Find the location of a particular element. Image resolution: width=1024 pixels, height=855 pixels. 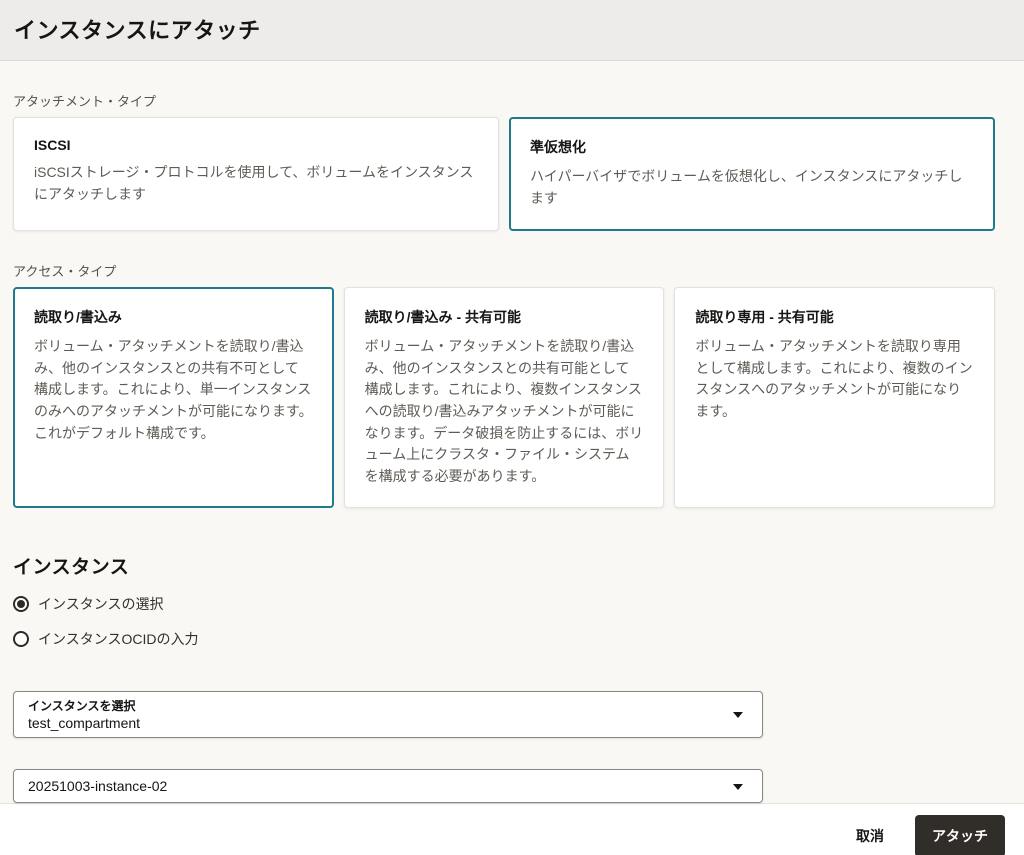

attach-button: アタッチ is located at coordinates (960, 834).